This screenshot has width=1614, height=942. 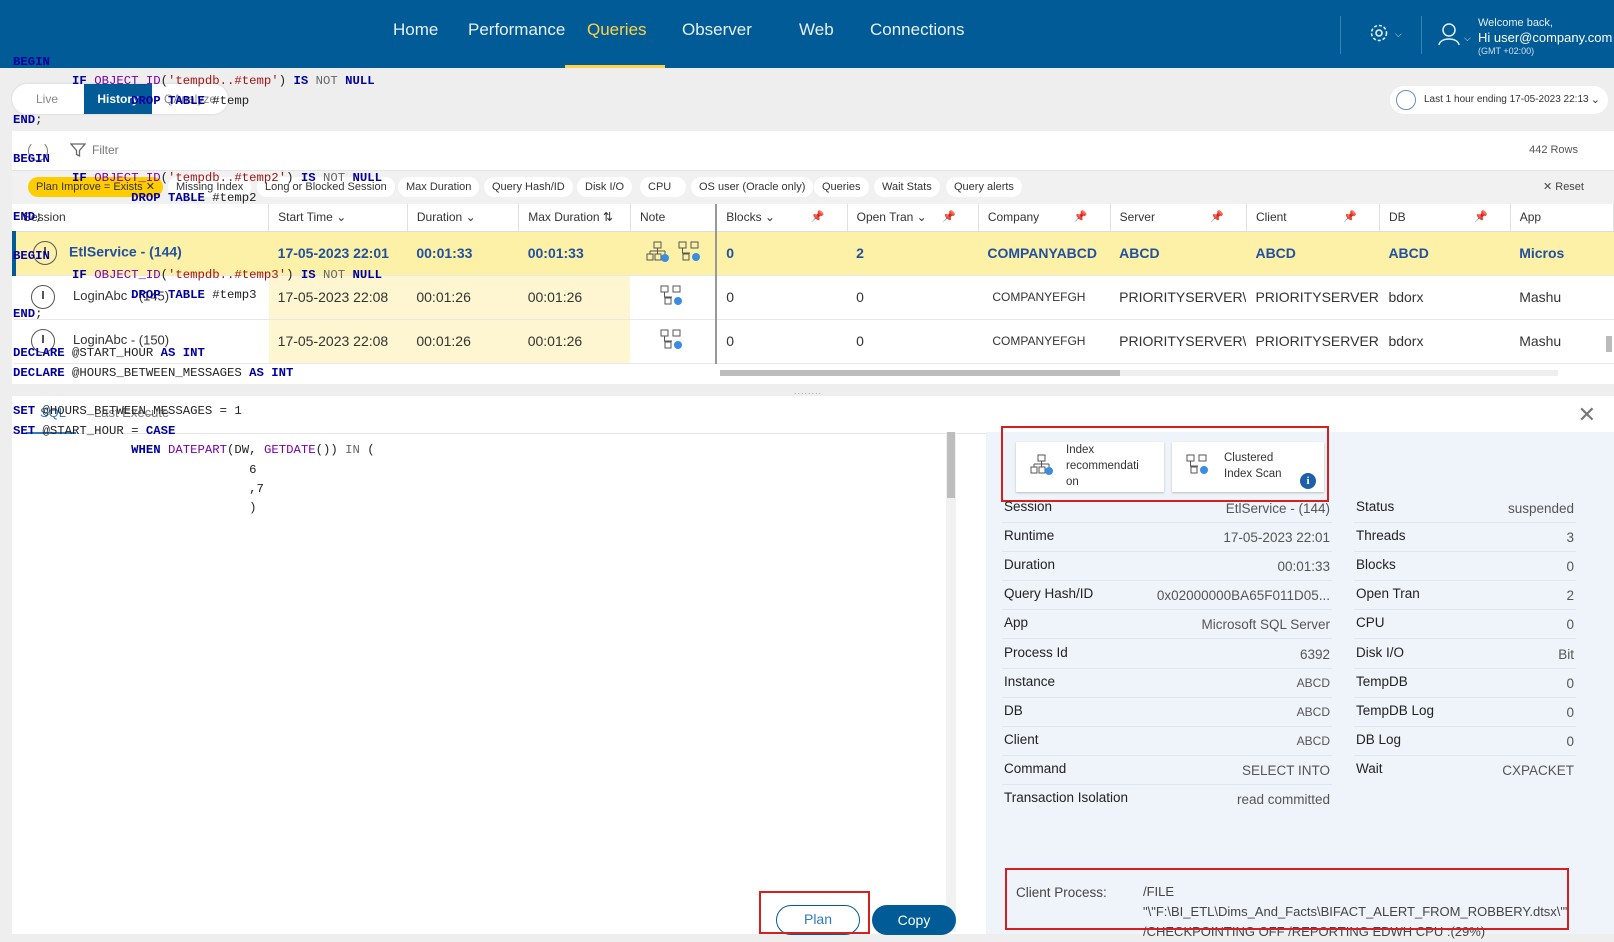 What do you see at coordinates (293, 178) in the screenshot?
I see `sql-token: )` at bounding box center [293, 178].